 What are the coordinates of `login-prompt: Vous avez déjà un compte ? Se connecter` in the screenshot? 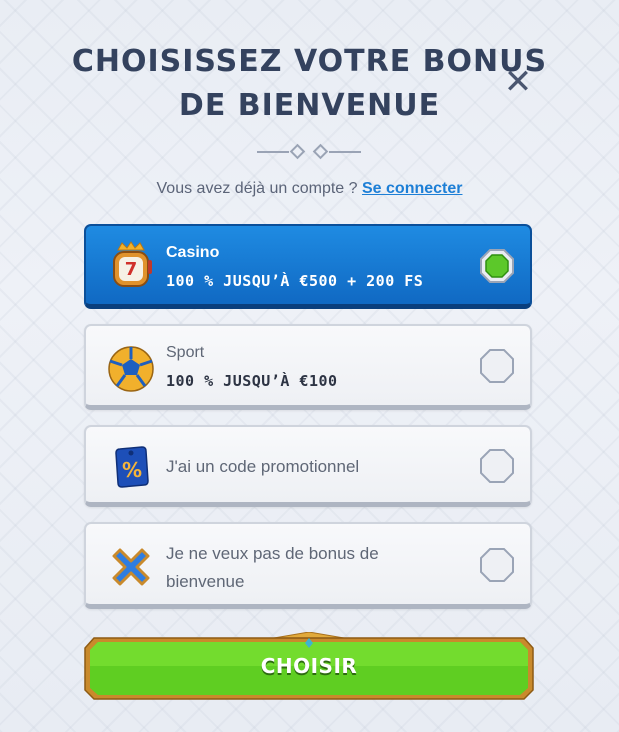 It's located at (309, 189).